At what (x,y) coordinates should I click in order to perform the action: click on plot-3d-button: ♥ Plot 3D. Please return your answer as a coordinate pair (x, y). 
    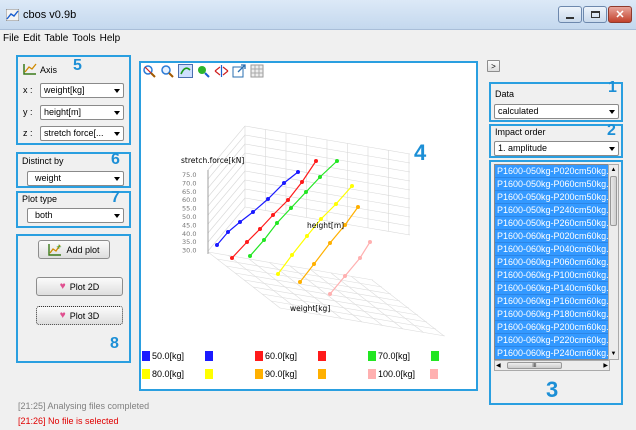
    Looking at the image, I should click on (79, 315).